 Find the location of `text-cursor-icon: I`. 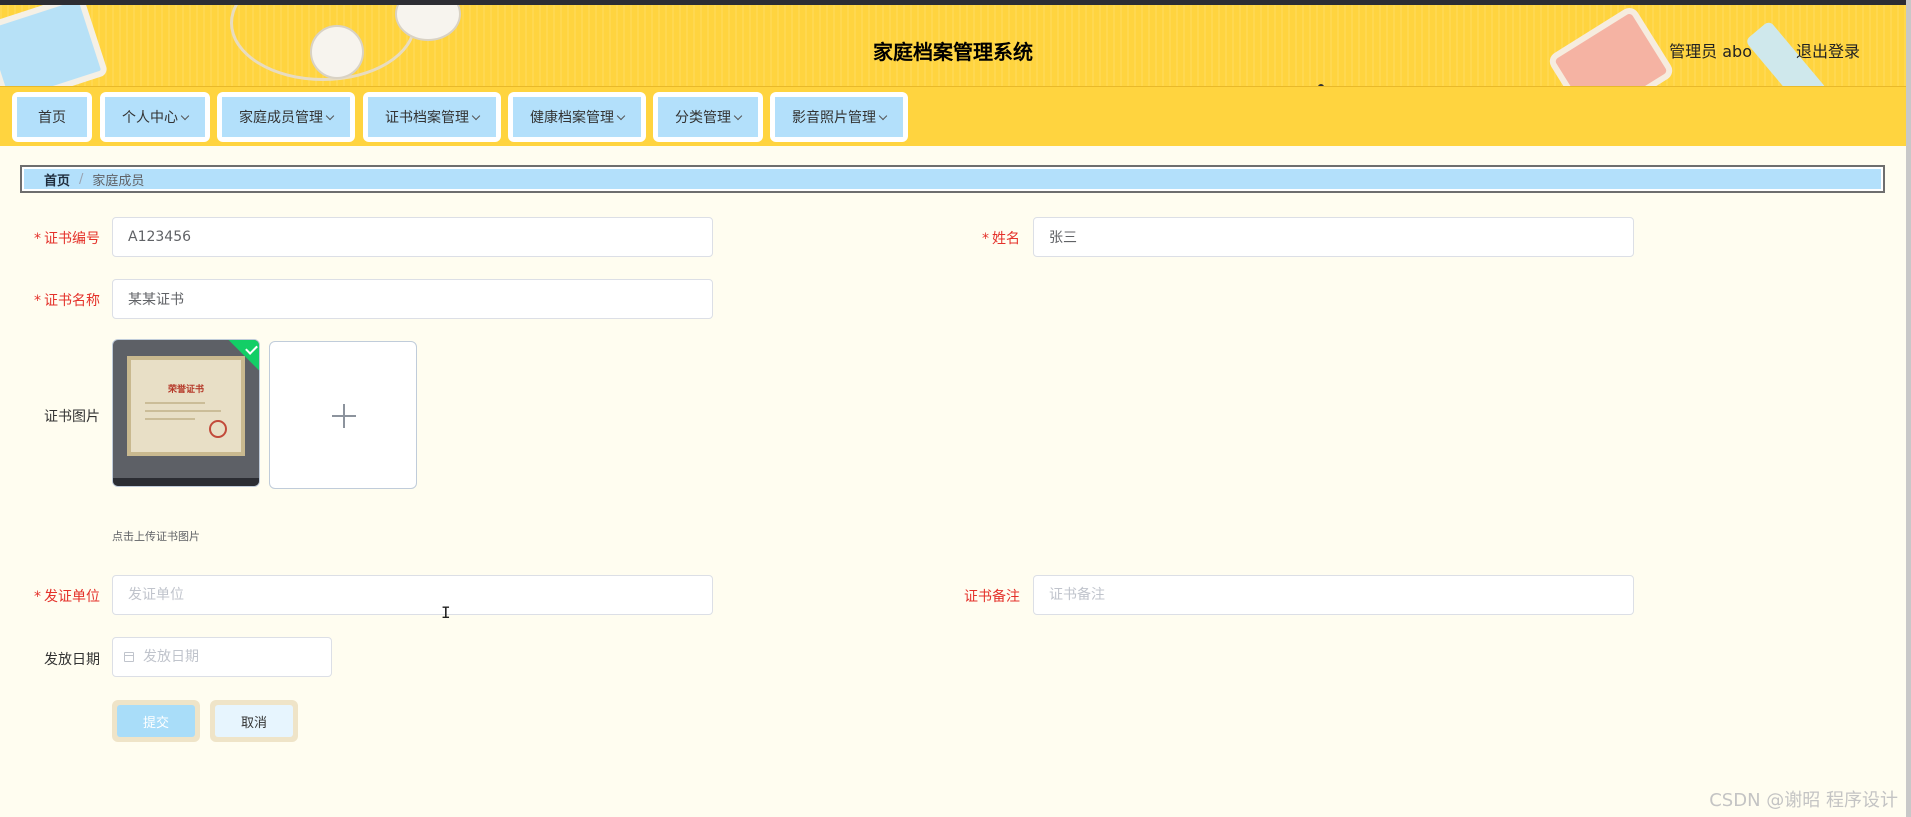

text-cursor-icon: I is located at coordinates (446, 612).